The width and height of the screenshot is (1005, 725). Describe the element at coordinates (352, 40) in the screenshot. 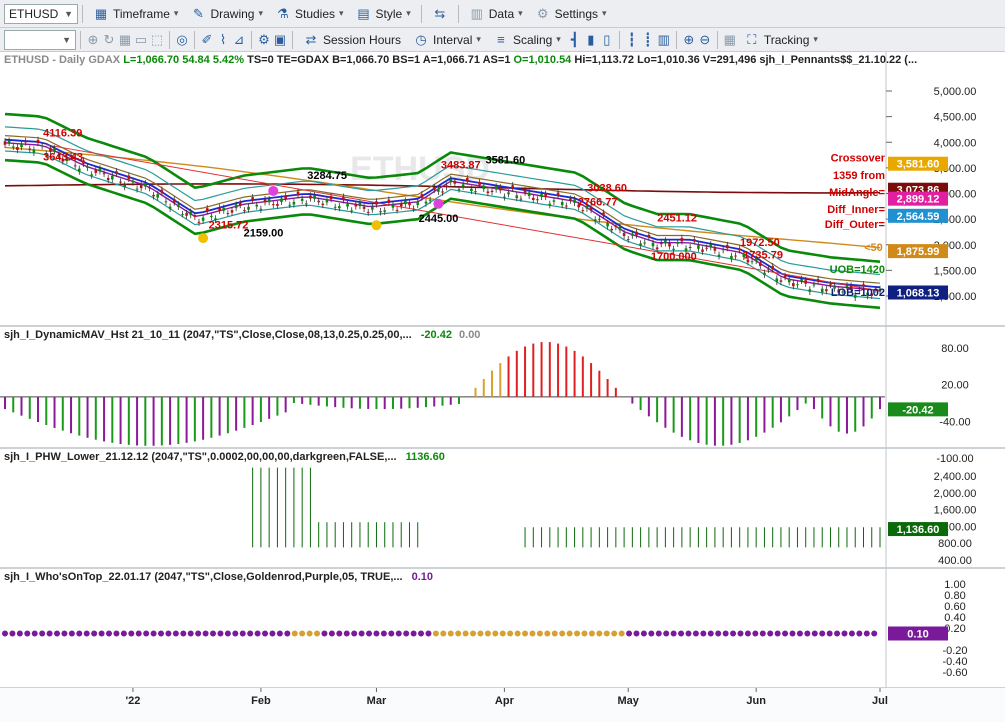

I see `session-hours-button: ⇄ Session Hours` at that location.